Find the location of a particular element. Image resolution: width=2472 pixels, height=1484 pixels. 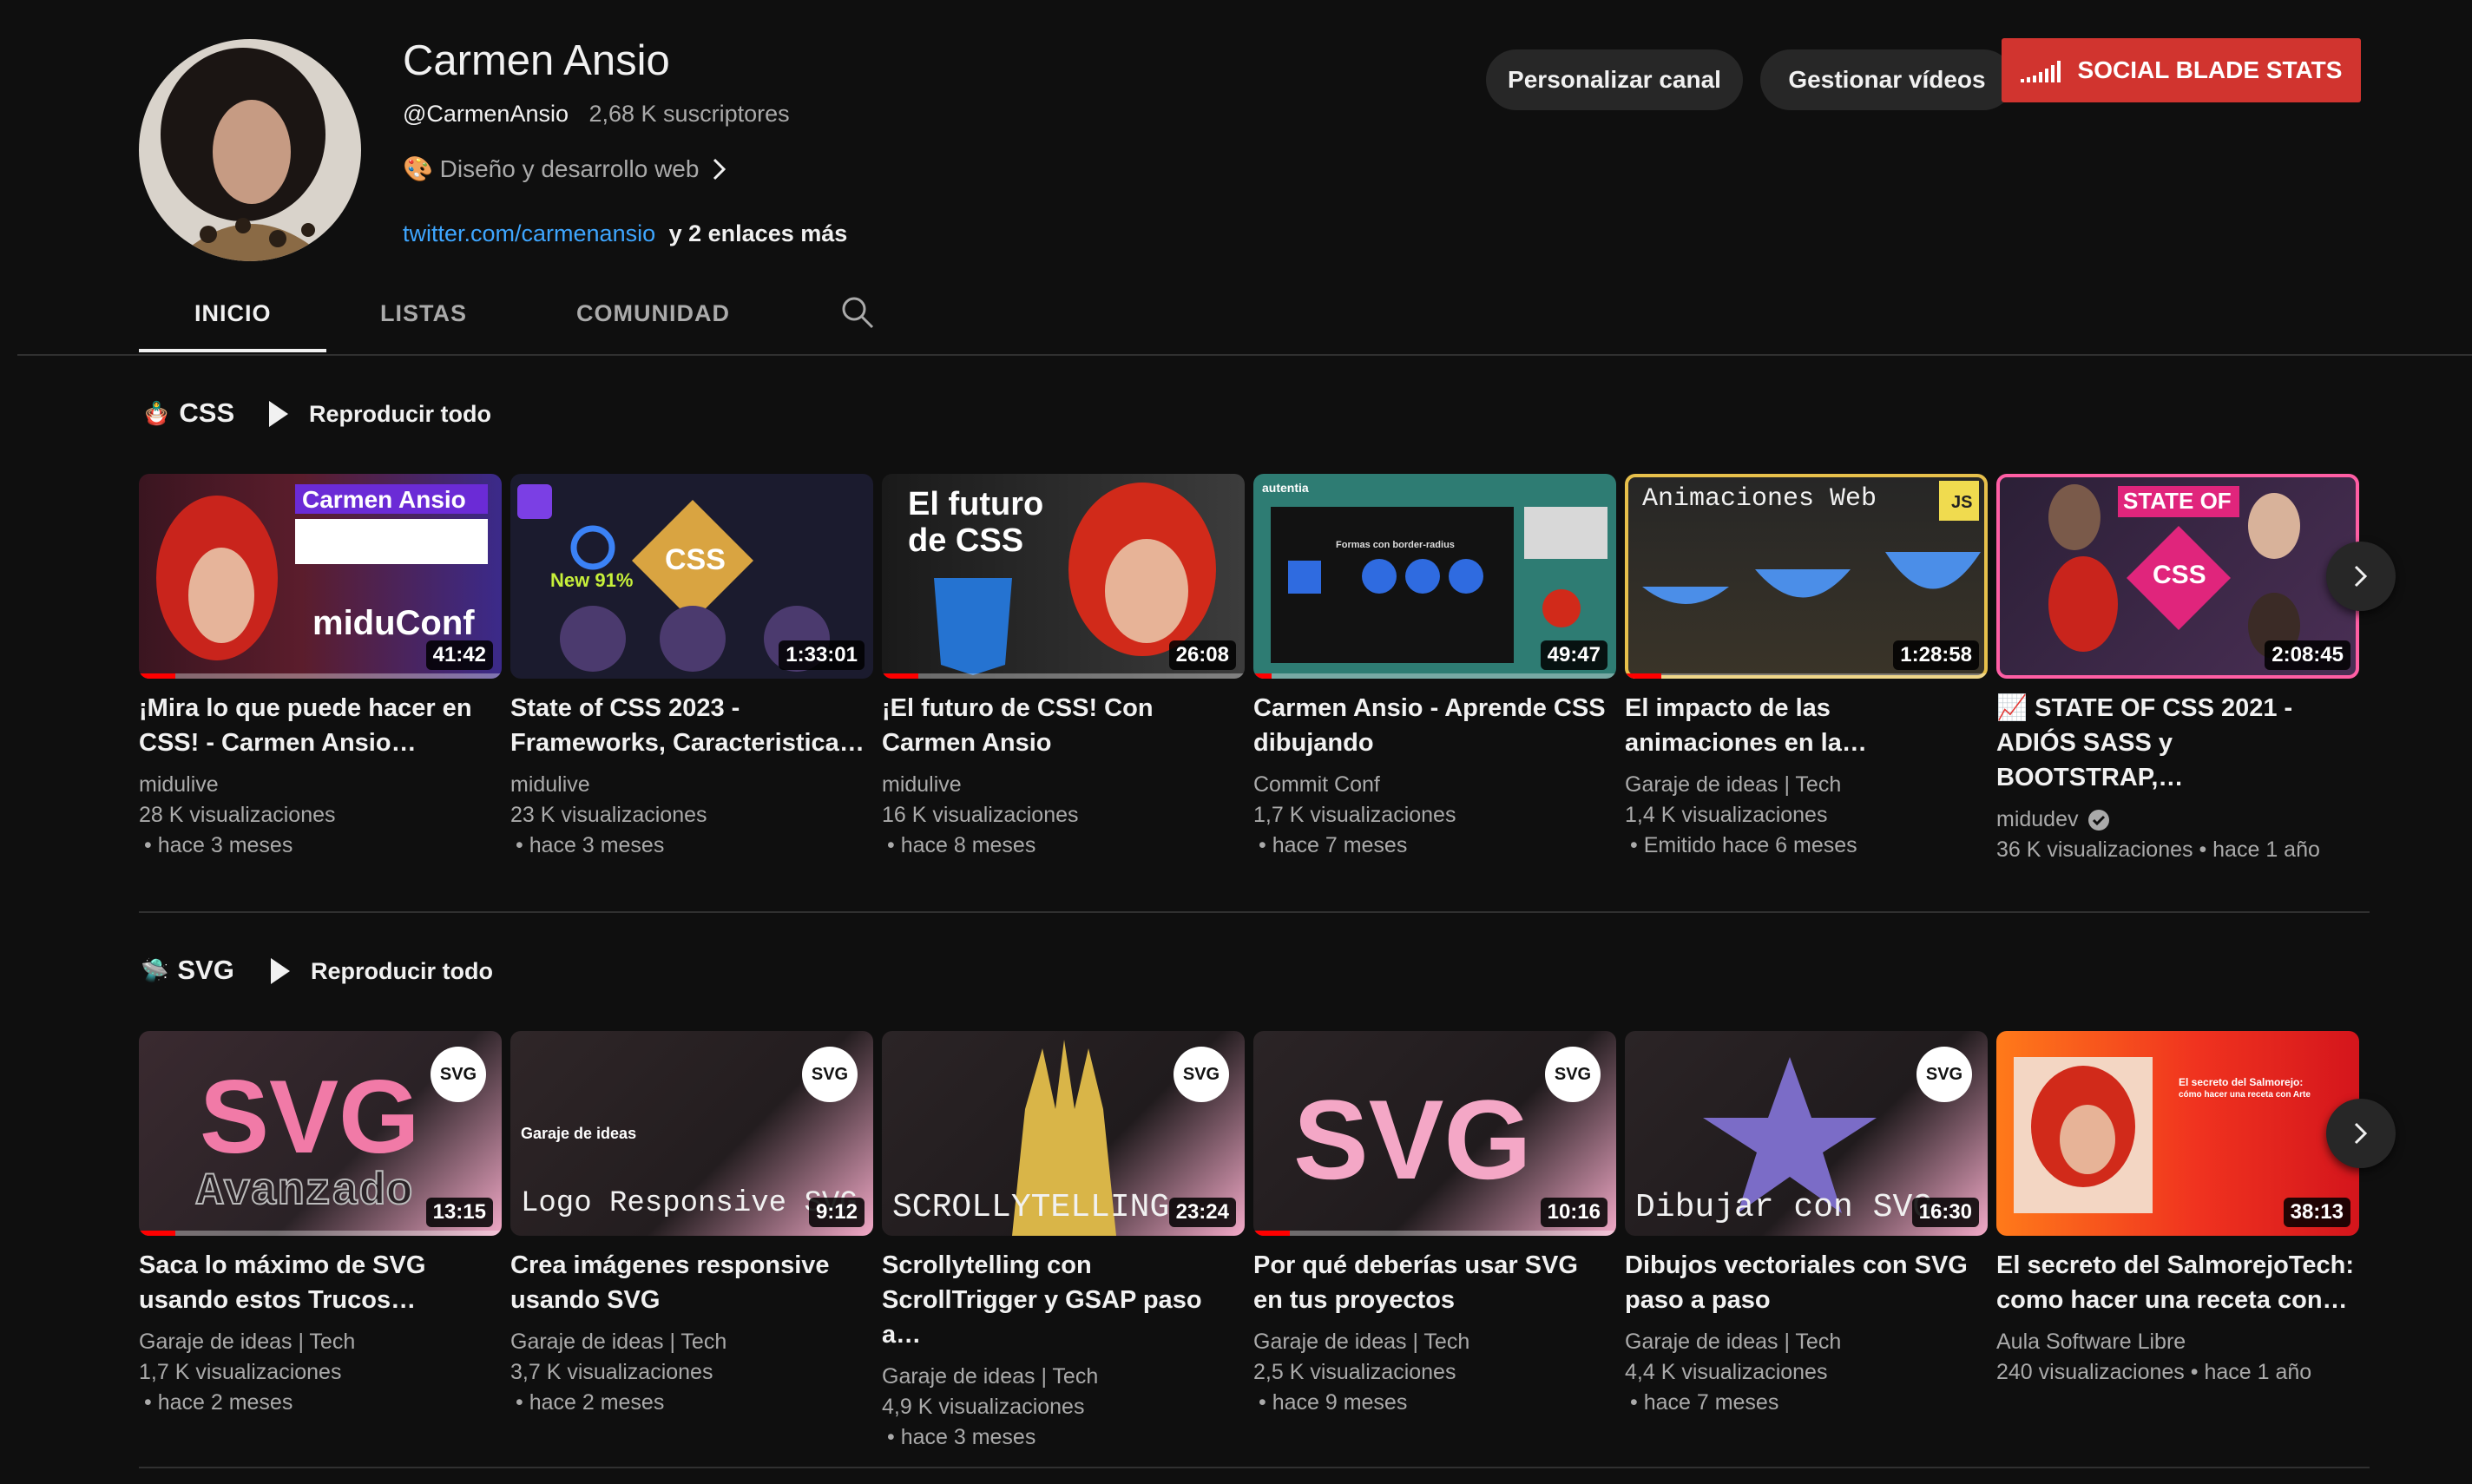

video-duration: 1:28:58 is located at coordinates (1936, 655).